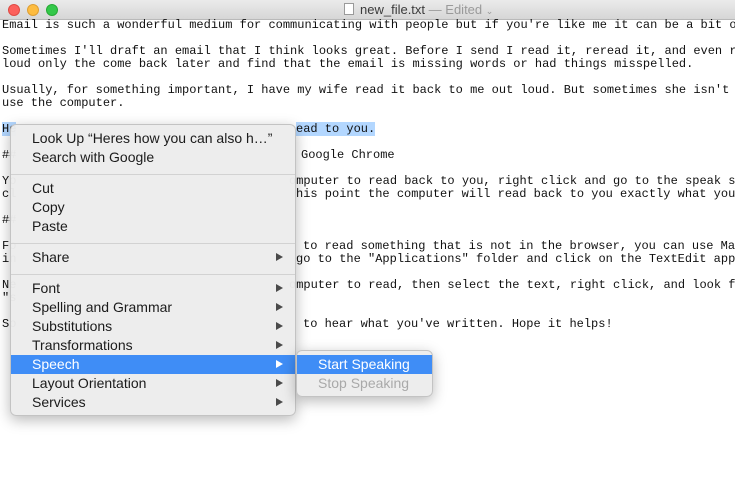 This screenshot has height=479, width=735. What do you see at coordinates (153, 188) in the screenshot?
I see `menu-item-cut: Cut` at bounding box center [153, 188].